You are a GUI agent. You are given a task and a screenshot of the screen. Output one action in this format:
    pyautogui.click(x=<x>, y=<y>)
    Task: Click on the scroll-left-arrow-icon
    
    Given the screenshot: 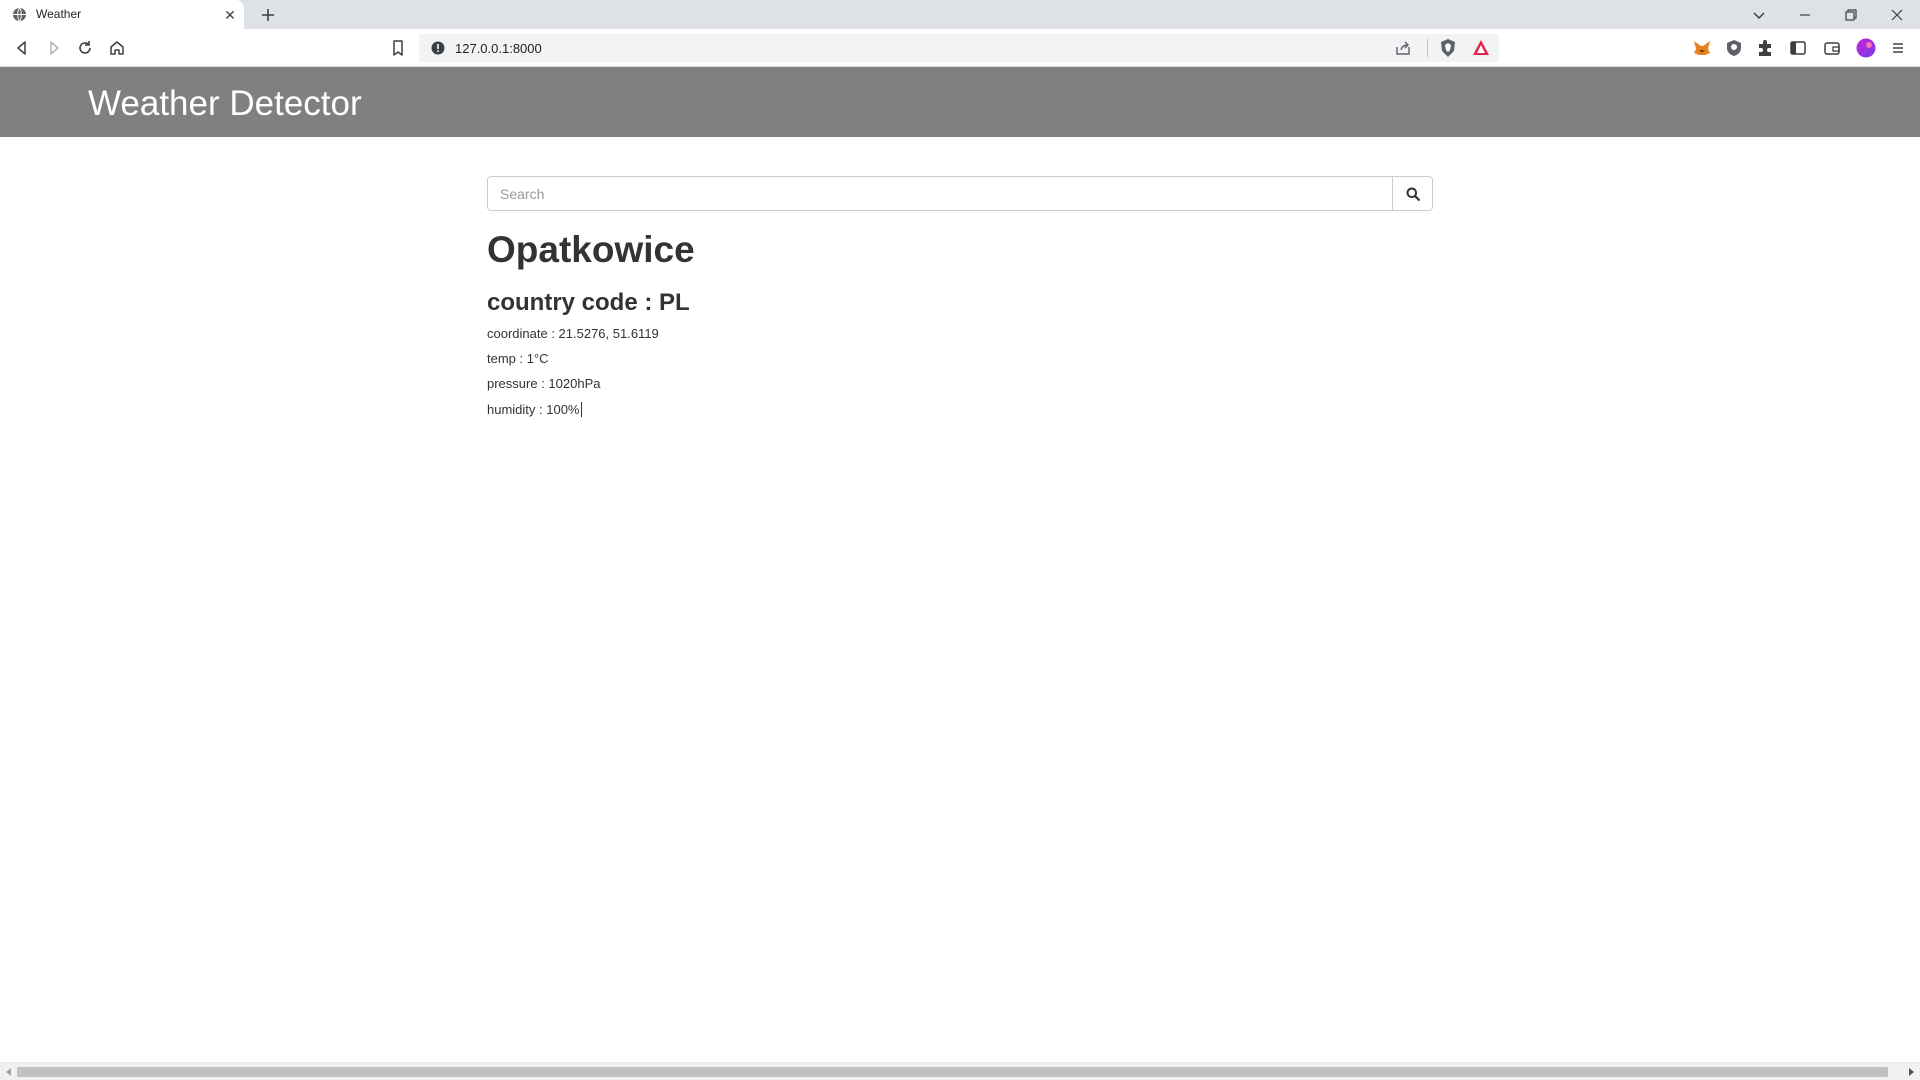 What is the action you would take?
    pyautogui.click(x=9, y=1072)
    